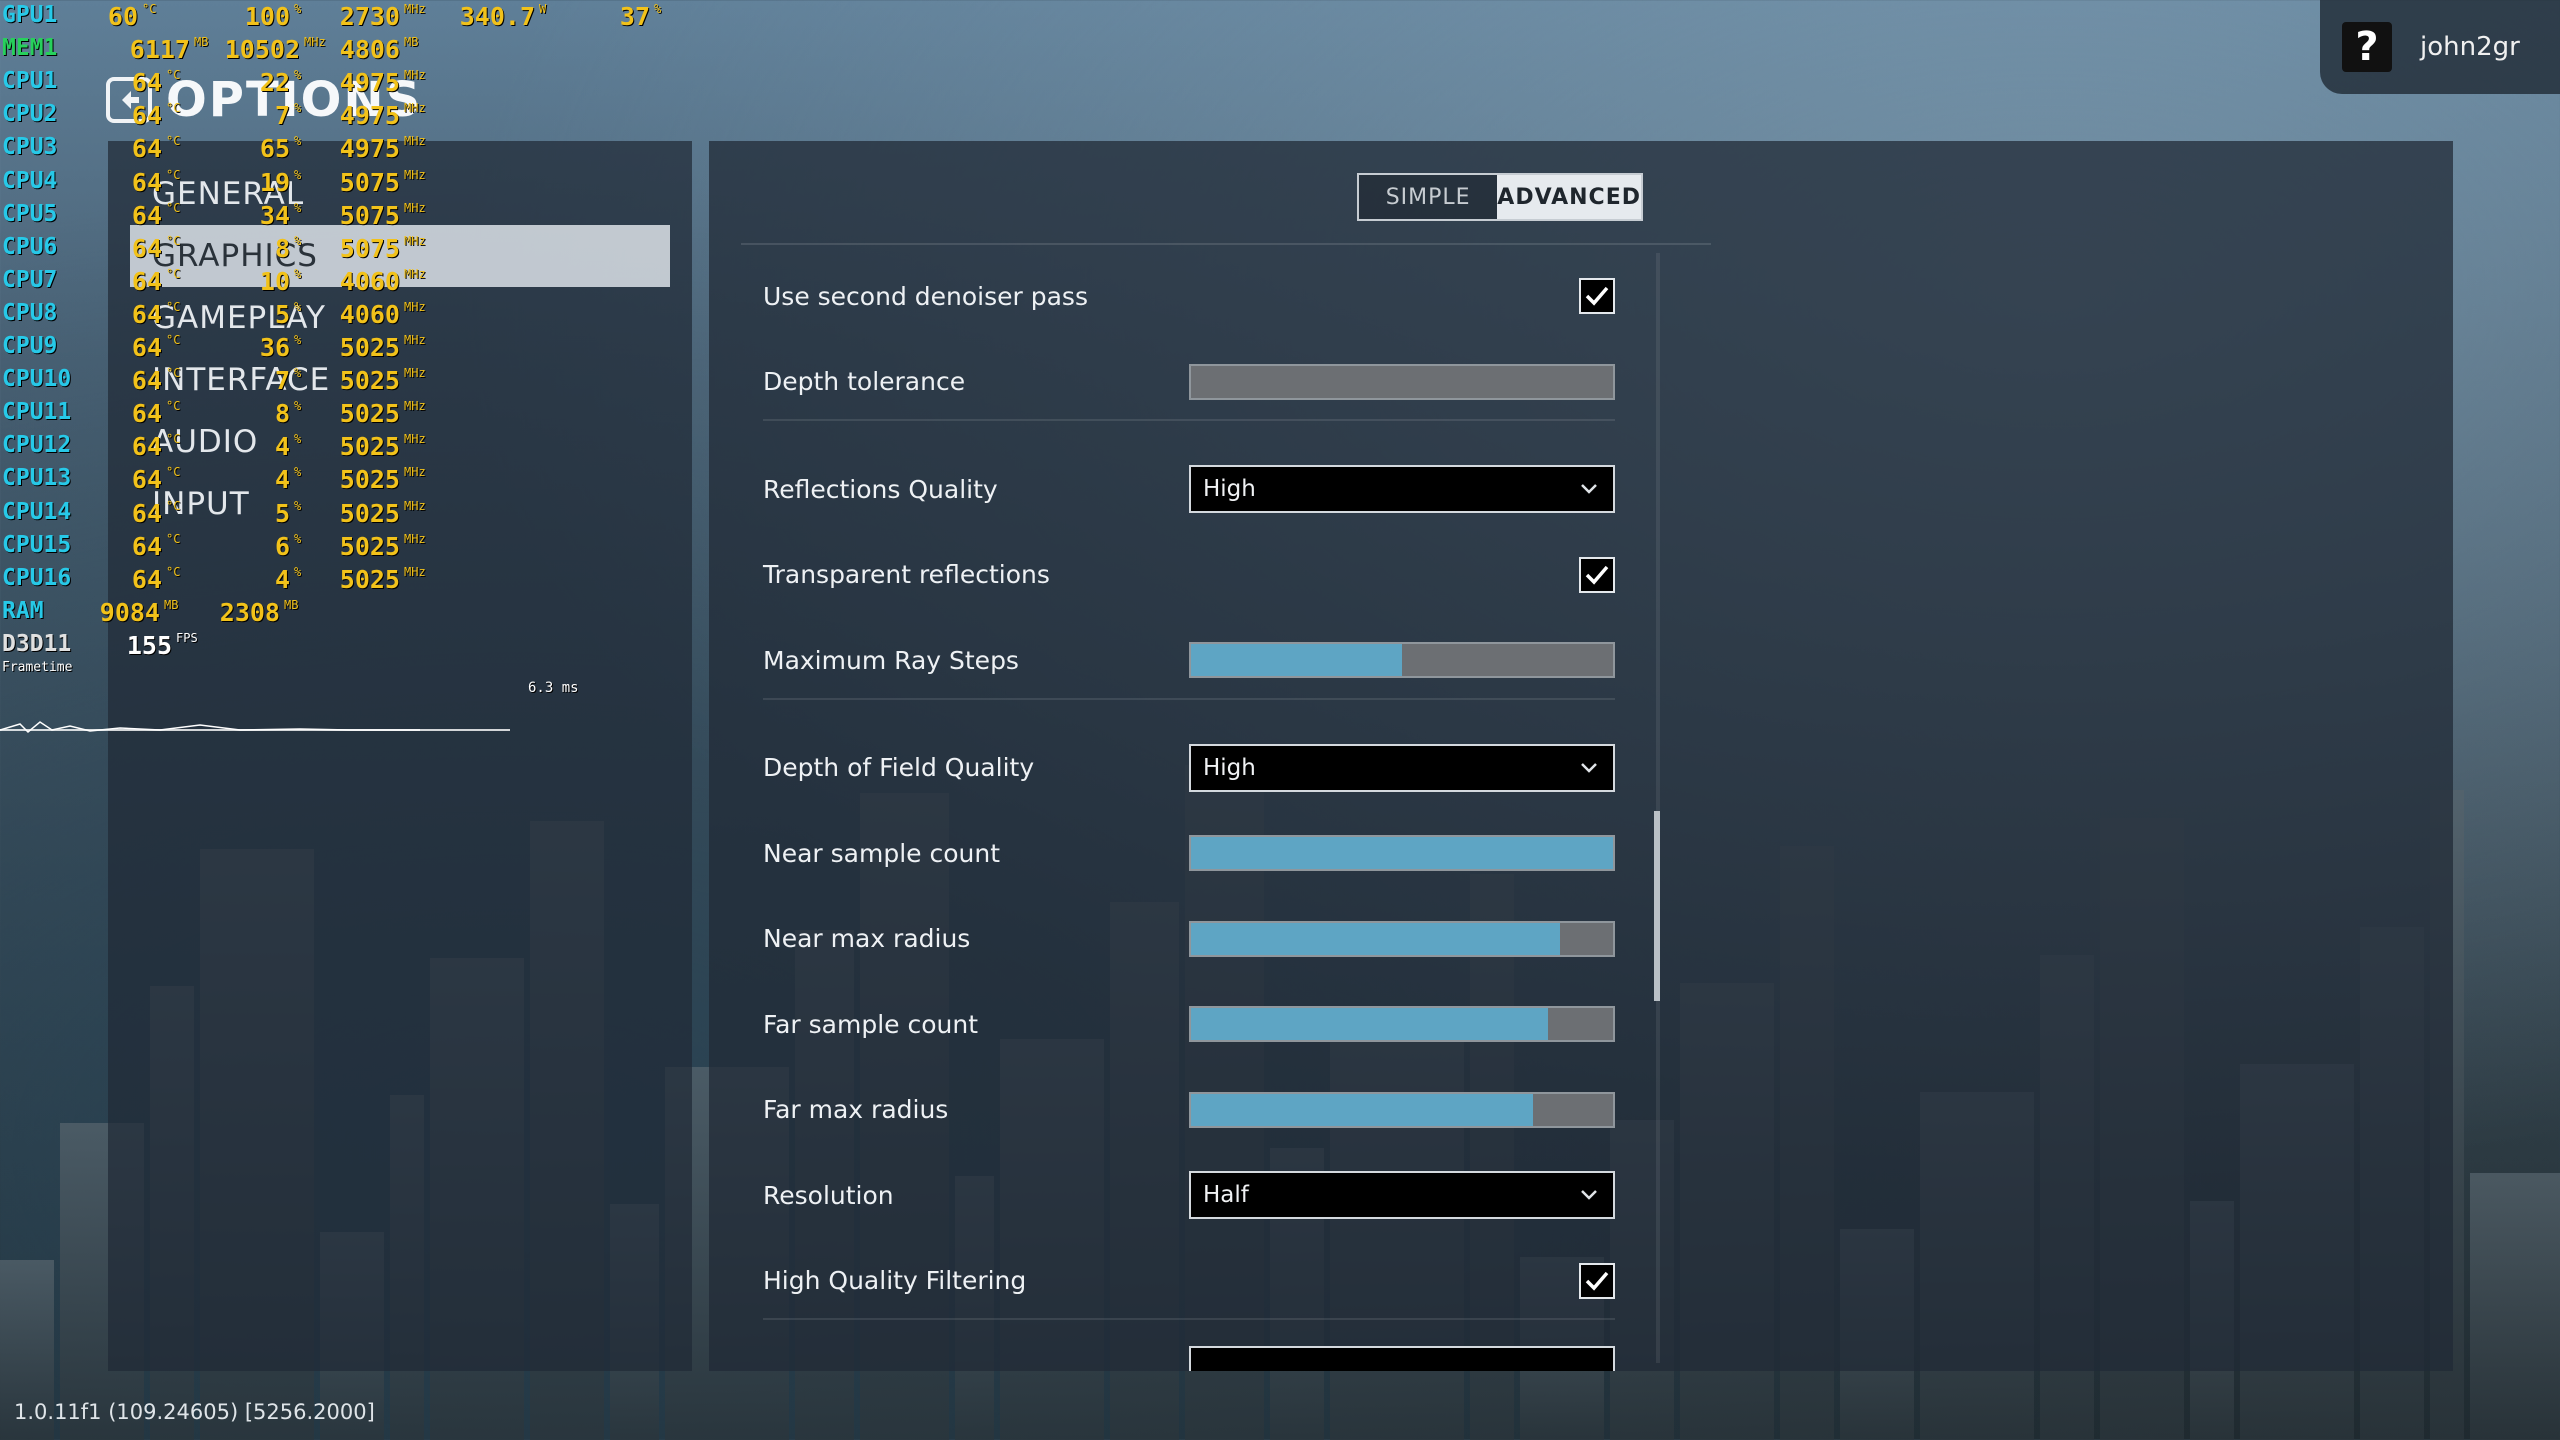  What do you see at coordinates (149, 9) in the screenshot?
I see `osd-unit: °C` at bounding box center [149, 9].